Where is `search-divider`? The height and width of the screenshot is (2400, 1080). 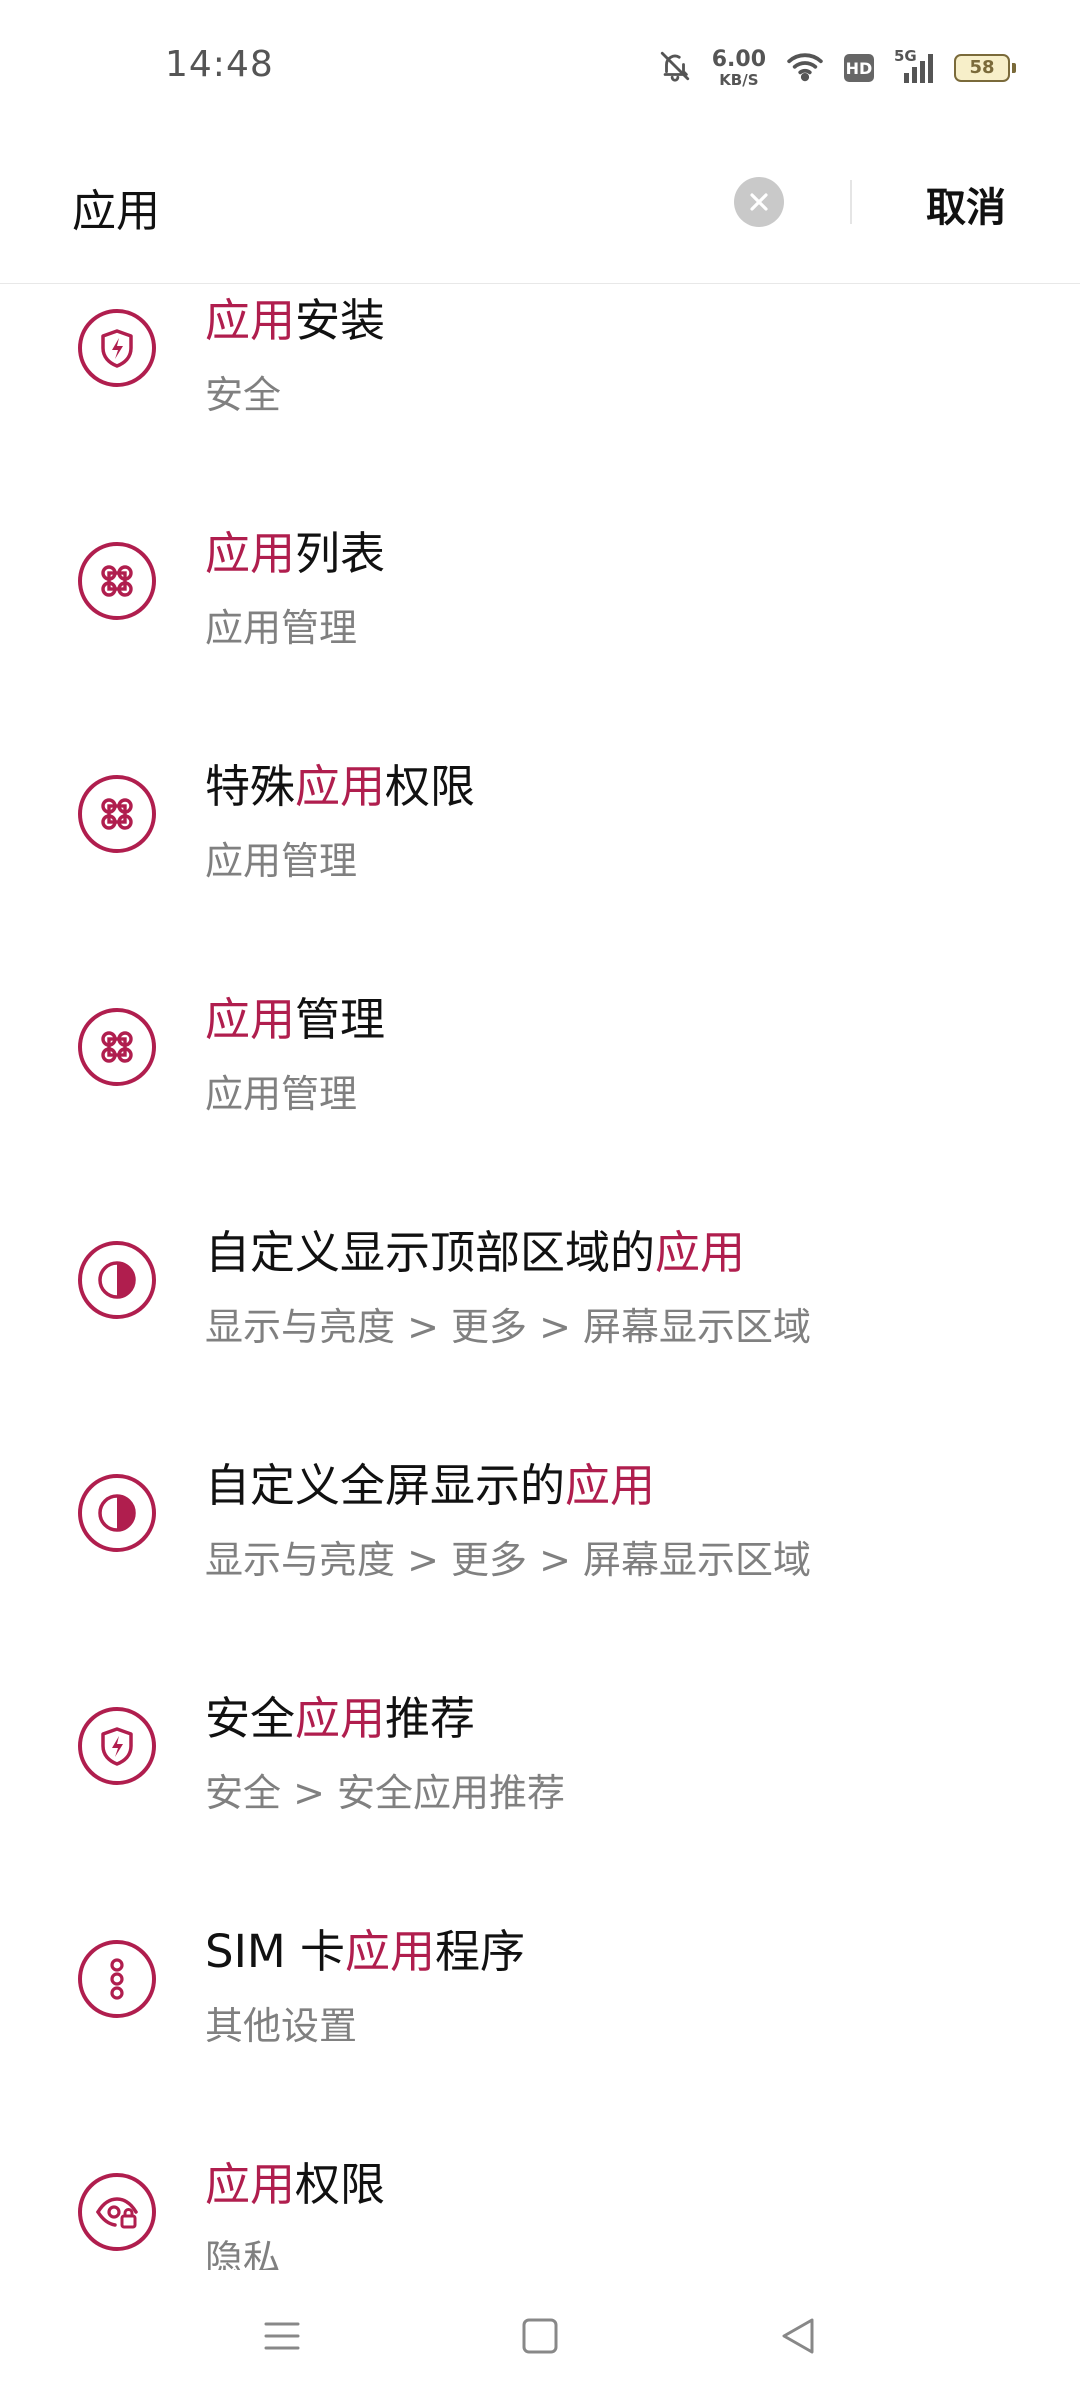
search-divider is located at coordinates (851, 202).